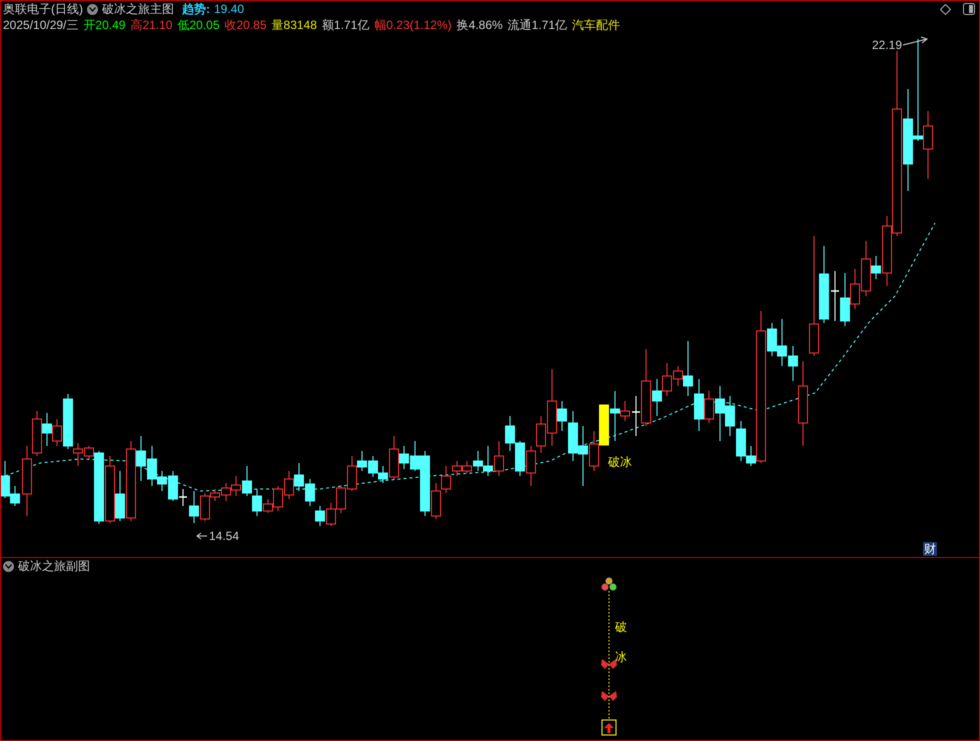 The width and height of the screenshot is (980, 741). Describe the element at coordinates (229, 9) in the screenshot. I see `trend-value: 19.40` at that location.